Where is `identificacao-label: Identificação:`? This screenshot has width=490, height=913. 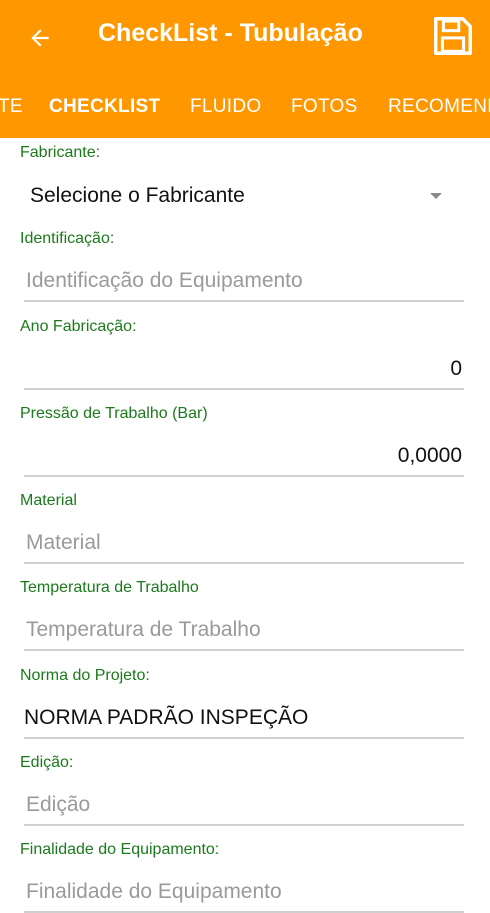
identificacao-label: Identificação: is located at coordinates (67, 238).